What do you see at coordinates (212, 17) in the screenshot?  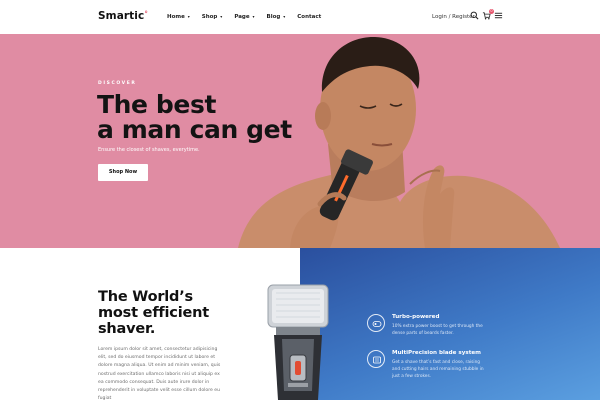 I see `nav-item-shop: Shop ▾` at bounding box center [212, 17].